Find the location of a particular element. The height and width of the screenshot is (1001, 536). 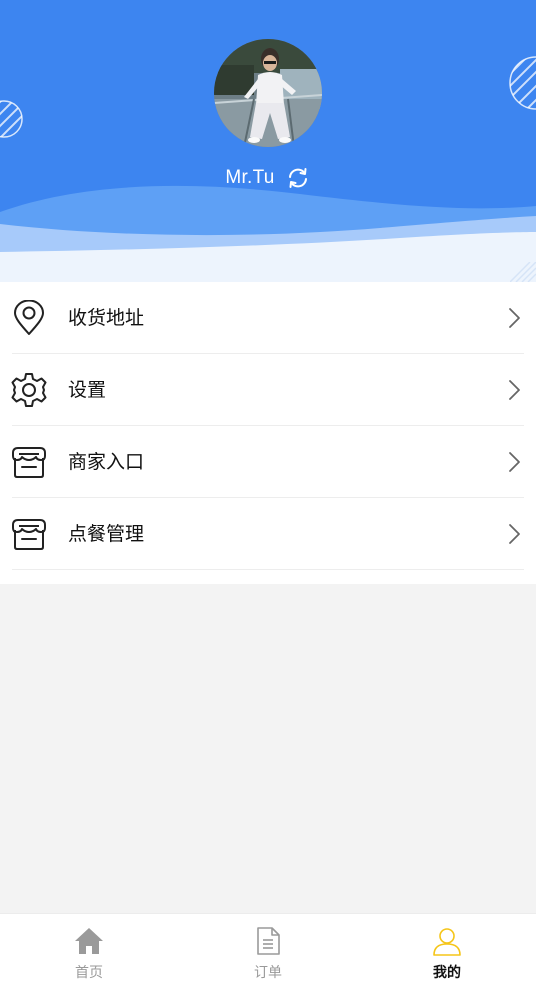

tab-orders: 订单 is located at coordinates (268, 957).